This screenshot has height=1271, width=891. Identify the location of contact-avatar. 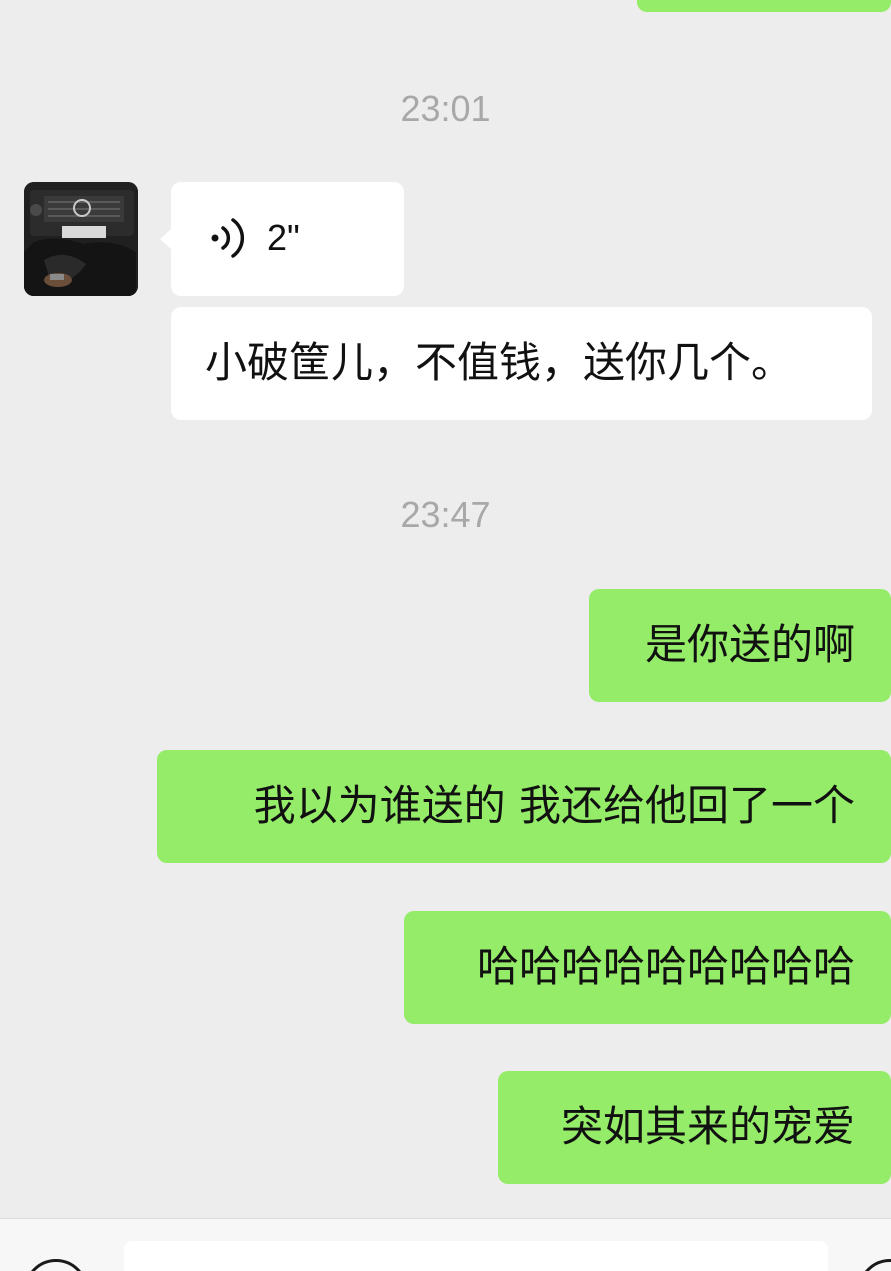
(81, 239).